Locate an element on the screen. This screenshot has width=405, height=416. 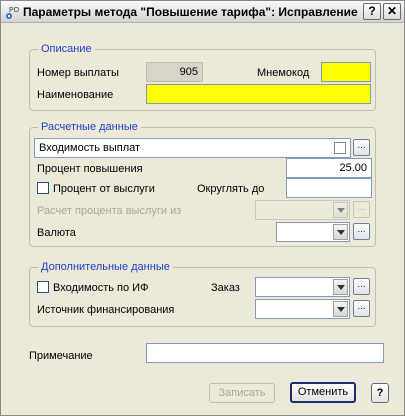
seniority-calc-combo is located at coordinates (302, 210).